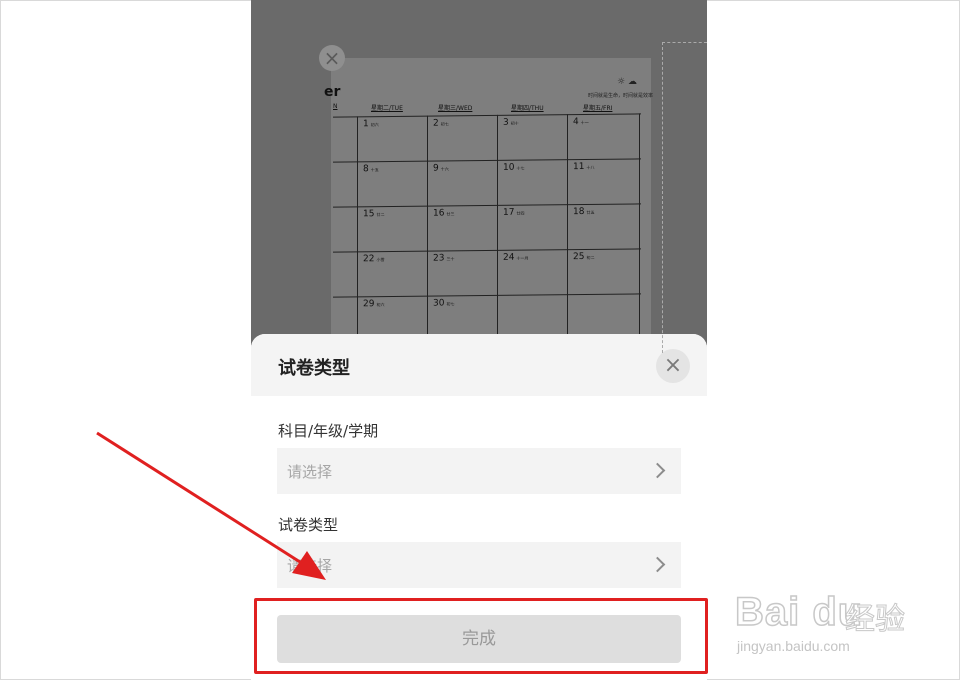 This screenshot has height=680, width=960. What do you see at coordinates (799, 612) in the screenshot?
I see `watermark-logo: Bai du` at bounding box center [799, 612].